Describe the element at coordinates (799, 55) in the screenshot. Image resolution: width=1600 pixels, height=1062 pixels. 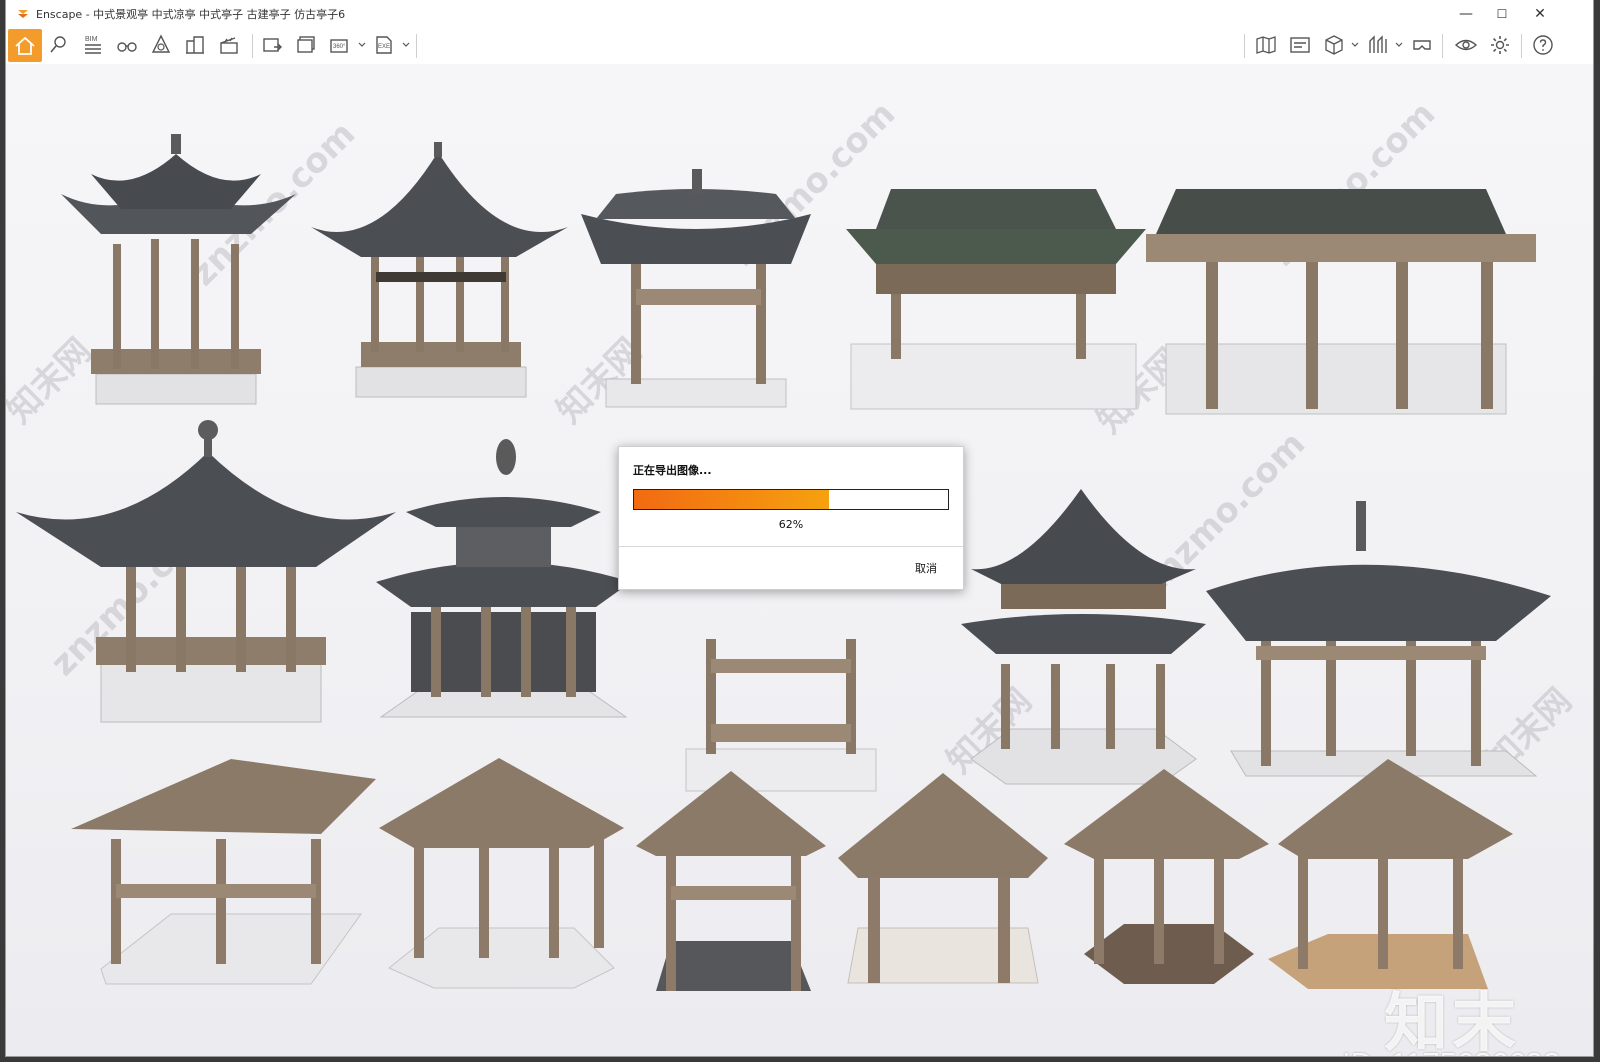
I see `toolbar: BIM 360° EXE` at that location.